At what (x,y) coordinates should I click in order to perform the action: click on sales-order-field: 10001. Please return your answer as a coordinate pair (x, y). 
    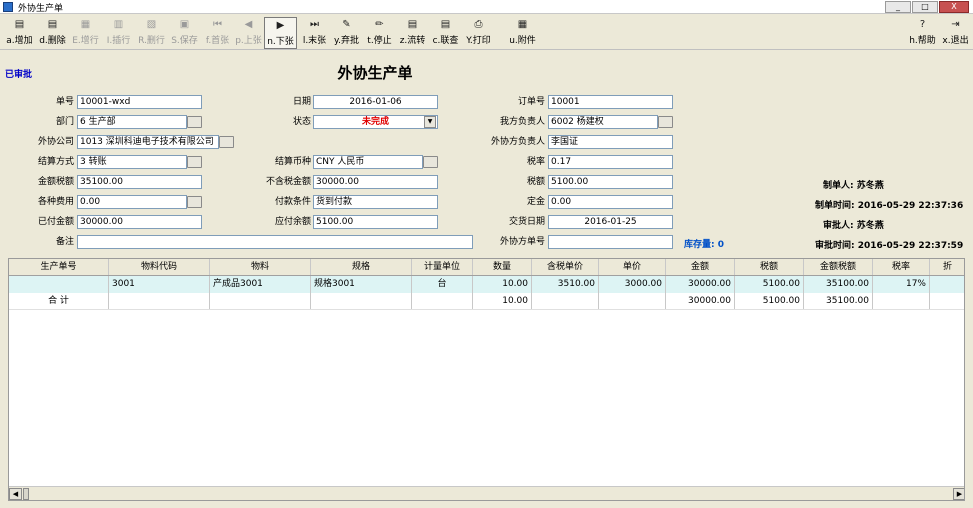
    Looking at the image, I should click on (610, 102).